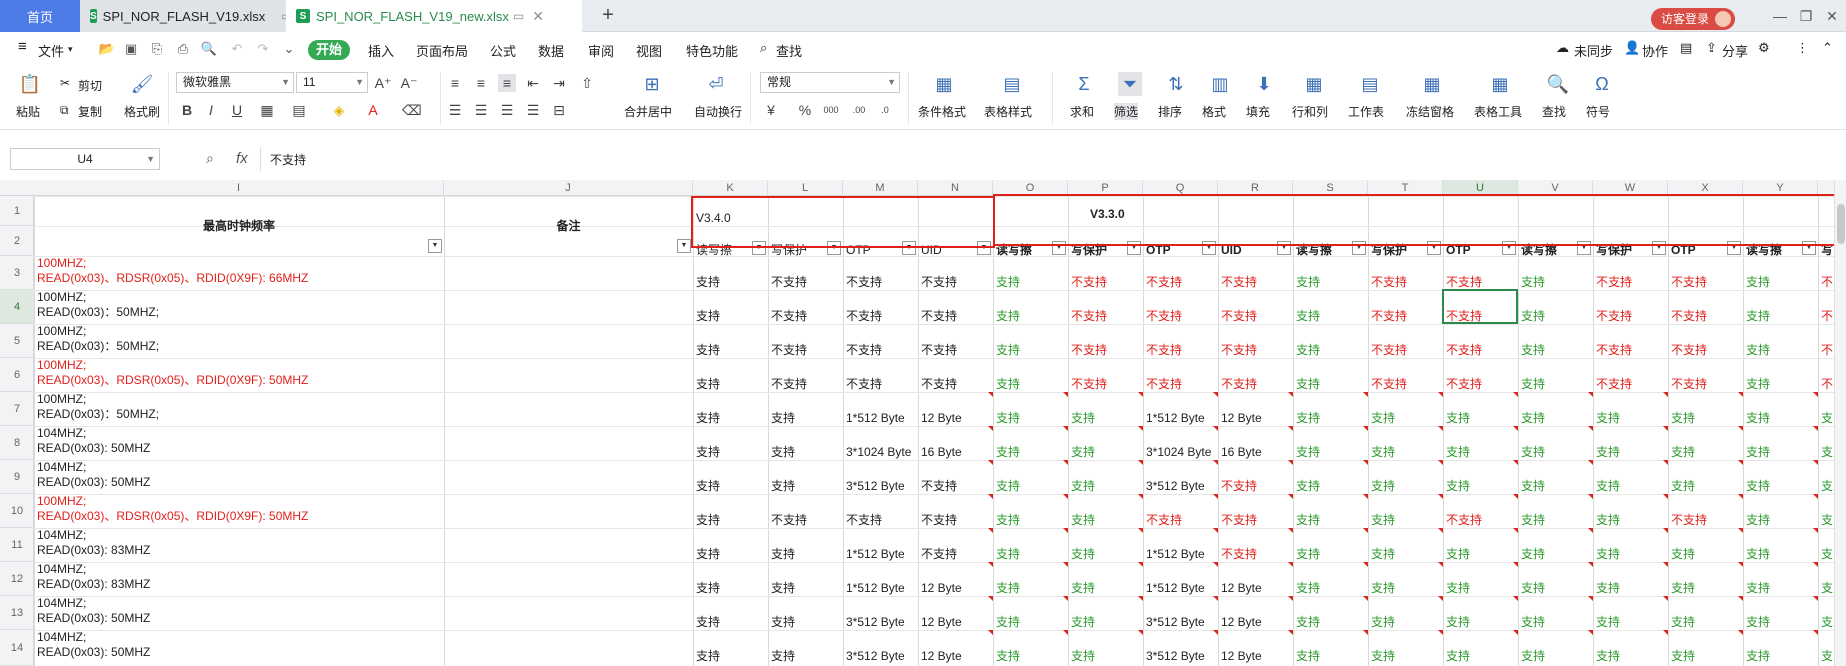  Describe the element at coordinates (789, 50) in the screenshot. I see `menu-search: 查找` at that location.